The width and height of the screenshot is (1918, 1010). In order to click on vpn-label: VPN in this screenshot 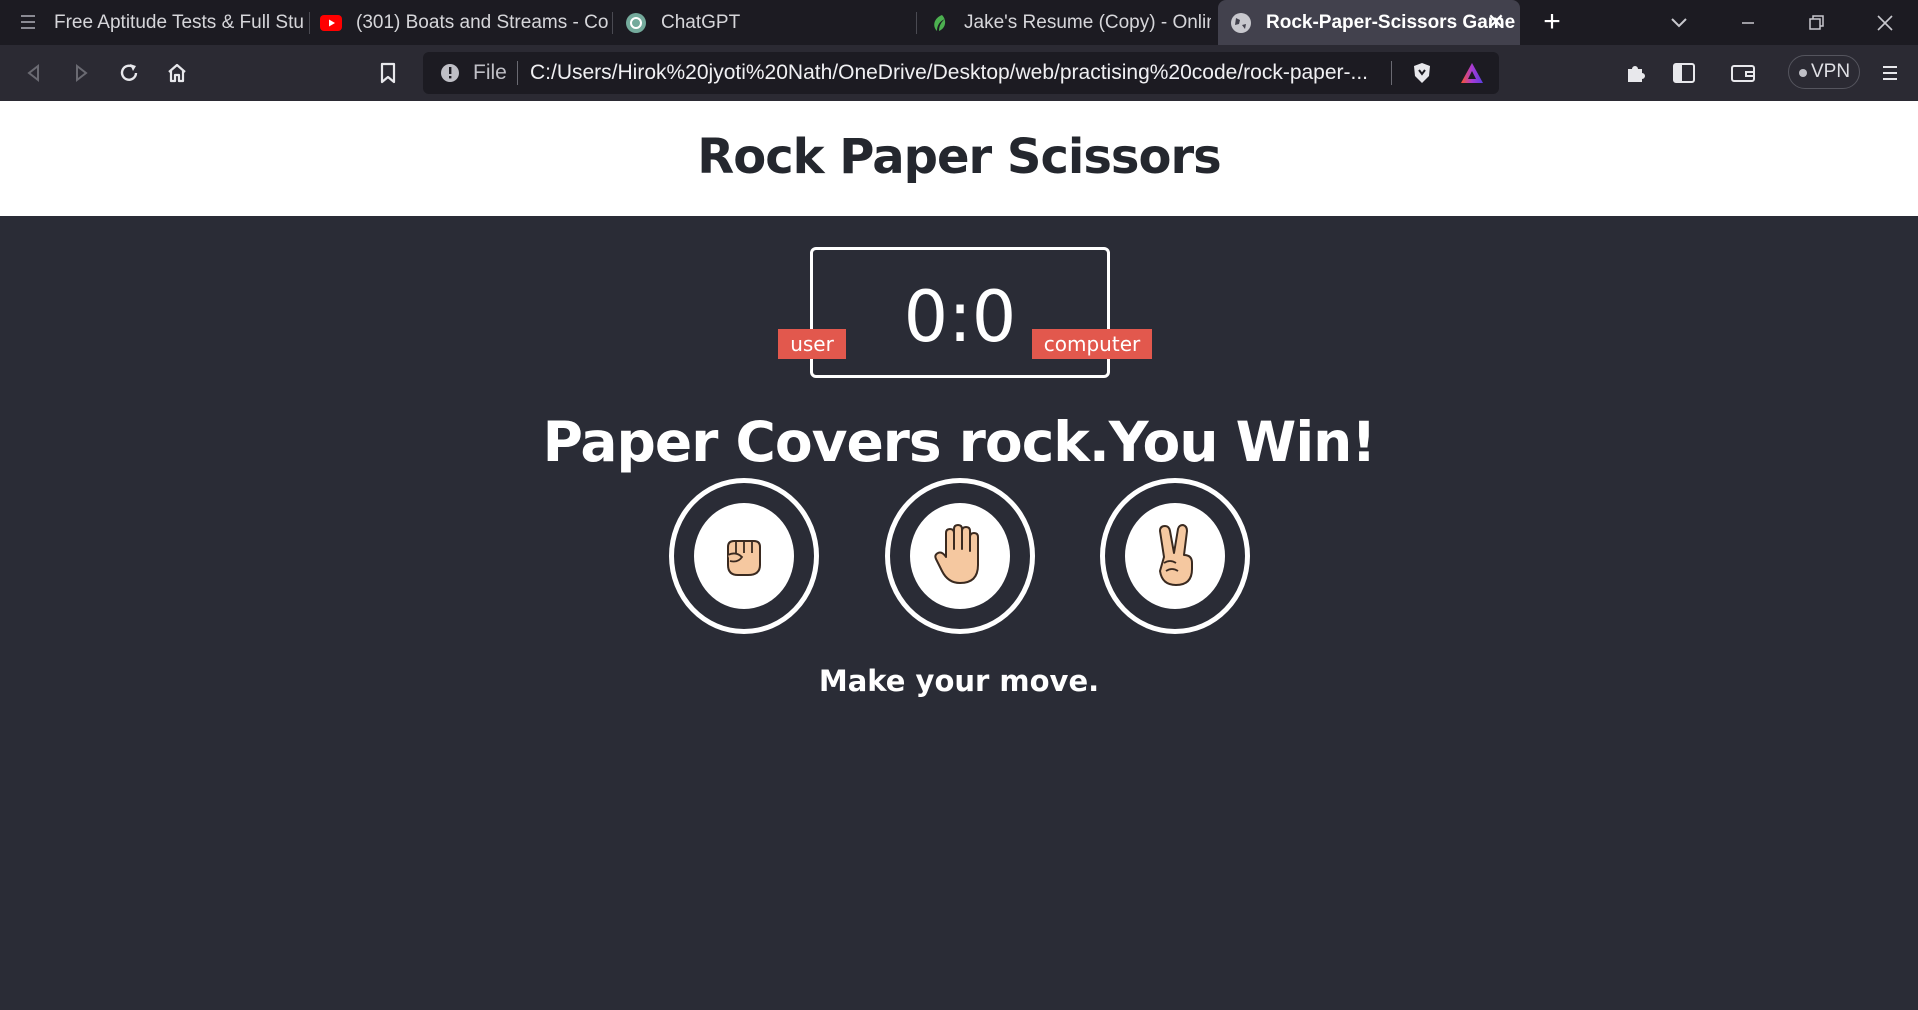, I will do `click(1831, 71)`.